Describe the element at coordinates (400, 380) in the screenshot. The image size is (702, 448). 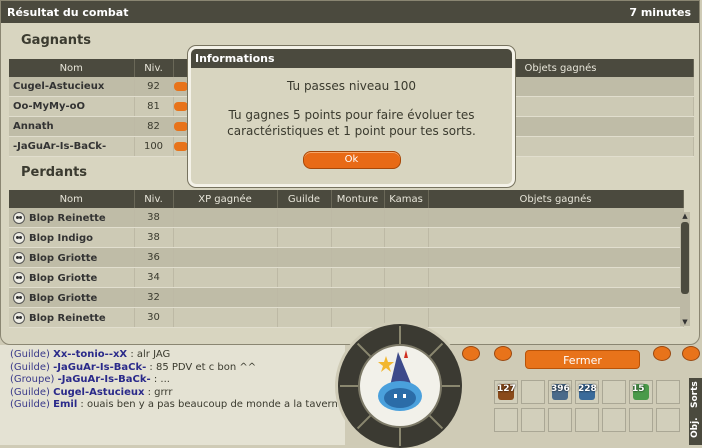
I see `character-icon` at that location.